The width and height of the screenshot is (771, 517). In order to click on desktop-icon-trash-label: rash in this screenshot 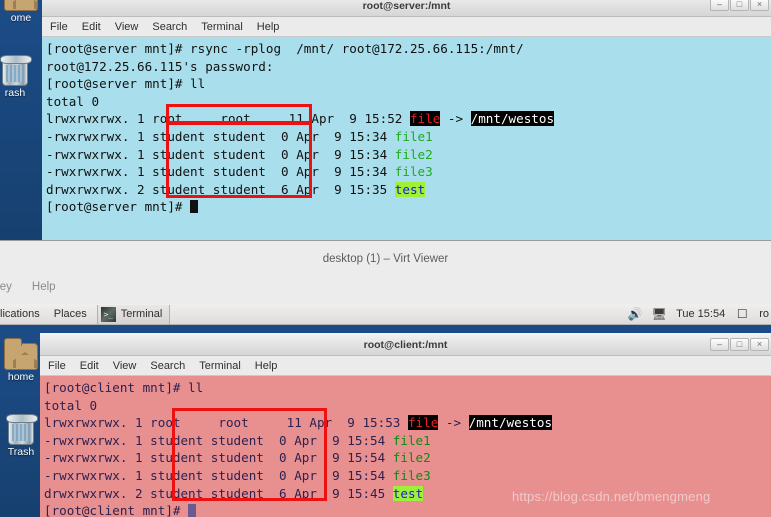, I will do `click(15, 93)`.